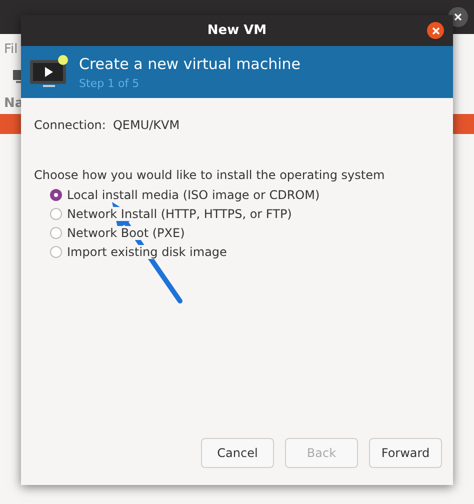  Describe the element at coordinates (193, 195) in the screenshot. I see `option-label: Local install media (ISO image or CDROM)` at that location.